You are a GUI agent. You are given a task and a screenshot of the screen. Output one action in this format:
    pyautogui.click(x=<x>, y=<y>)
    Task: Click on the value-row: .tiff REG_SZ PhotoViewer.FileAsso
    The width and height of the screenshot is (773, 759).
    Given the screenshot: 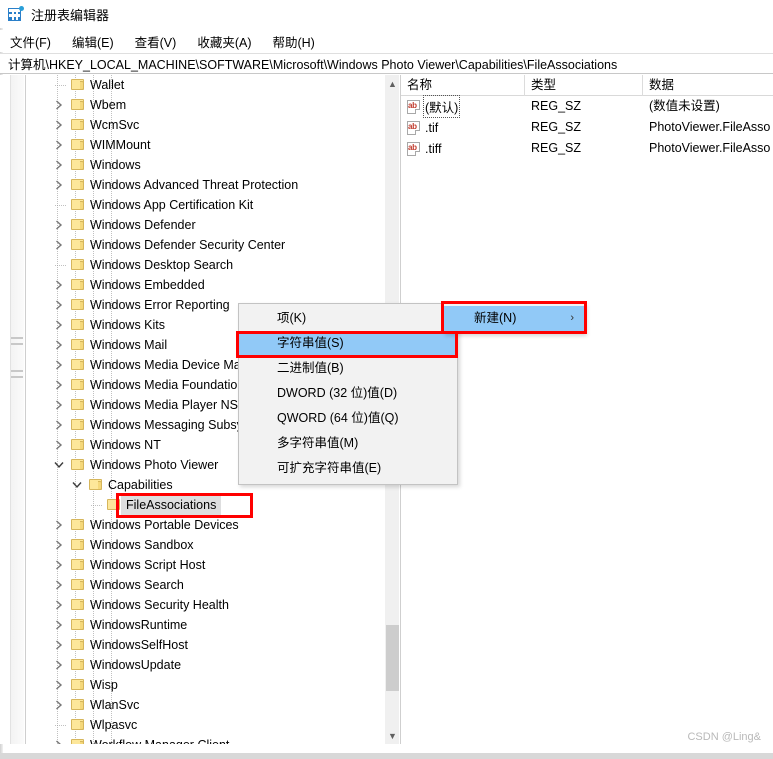 What is the action you would take?
    pyautogui.click(x=587, y=148)
    